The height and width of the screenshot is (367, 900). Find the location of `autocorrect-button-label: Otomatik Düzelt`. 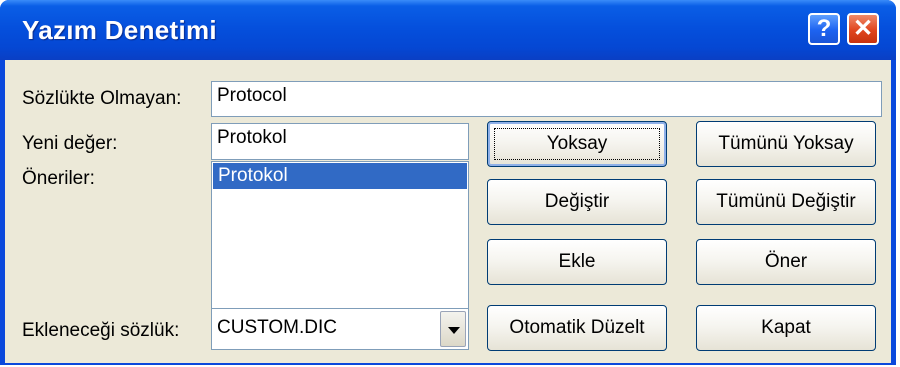

autocorrect-button-label: Otomatik Düzelt is located at coordinates (577, 327).